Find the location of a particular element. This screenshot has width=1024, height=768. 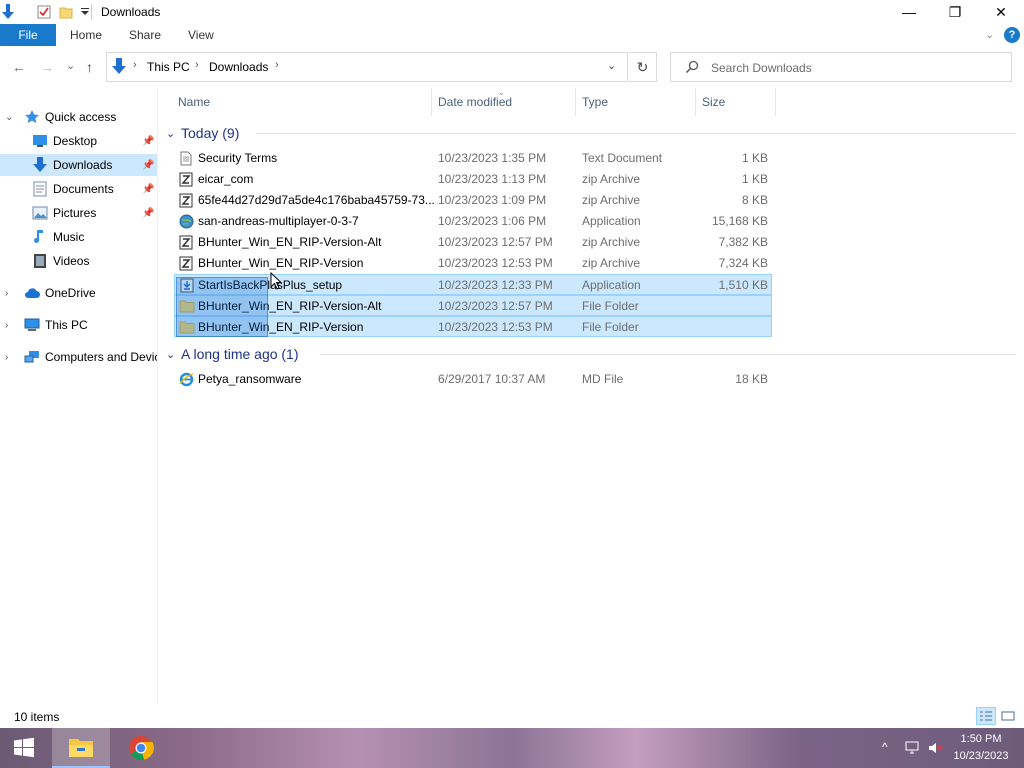

maximize-button: ❐ is located at coordinates (955, 12).